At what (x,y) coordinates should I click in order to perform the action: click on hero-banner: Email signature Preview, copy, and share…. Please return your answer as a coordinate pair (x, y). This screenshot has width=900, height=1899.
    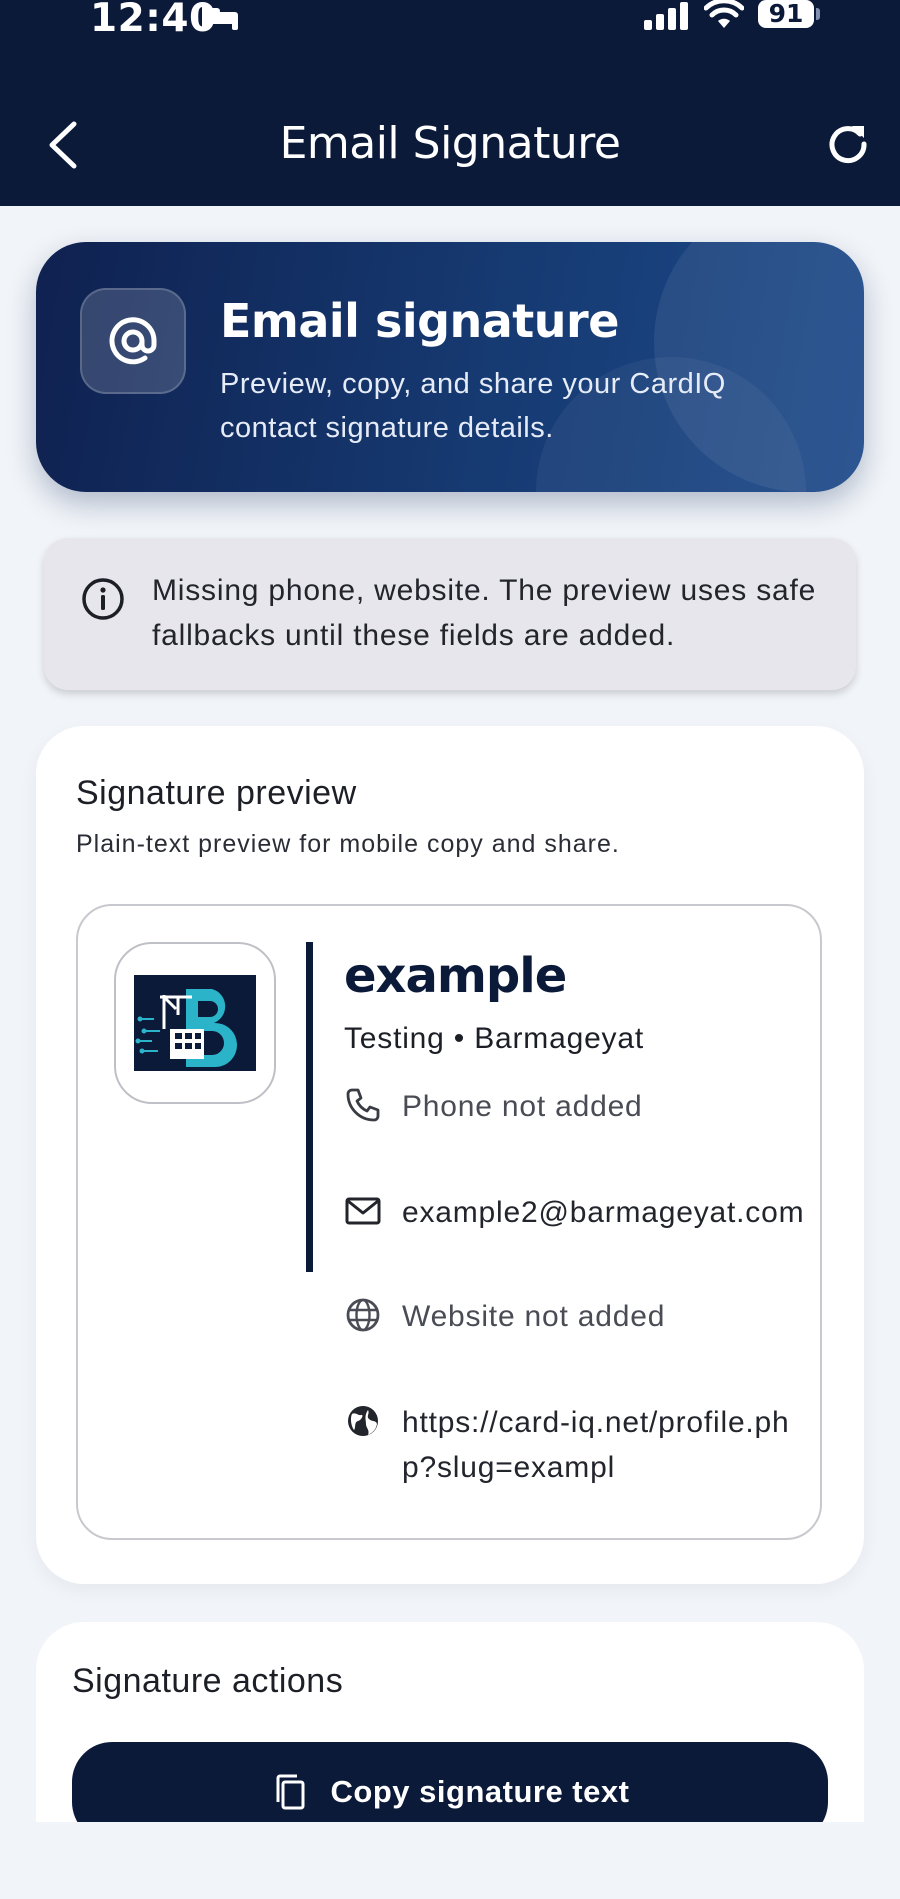
    Looking at the image, I should click on (450, 367).